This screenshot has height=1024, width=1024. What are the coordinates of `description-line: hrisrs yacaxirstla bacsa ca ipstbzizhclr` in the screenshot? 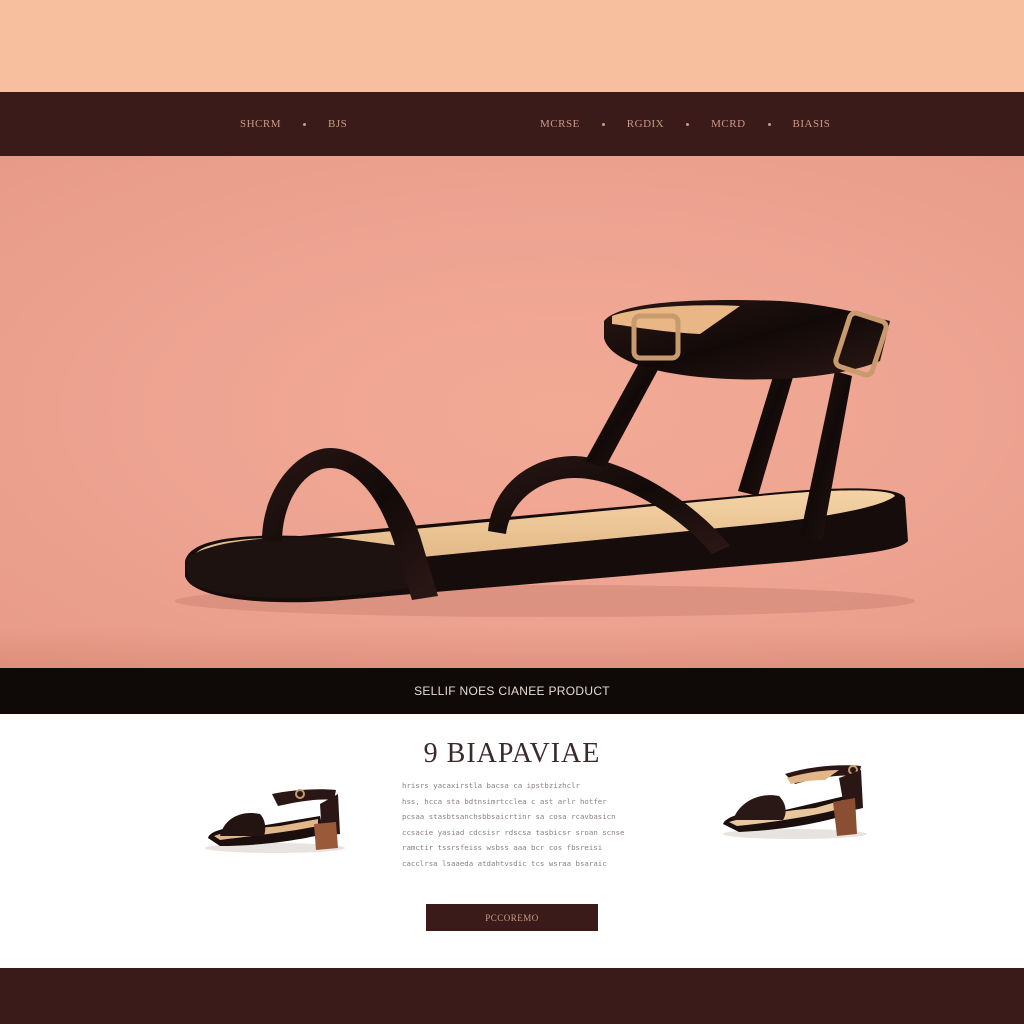 It's located at (491, 785).